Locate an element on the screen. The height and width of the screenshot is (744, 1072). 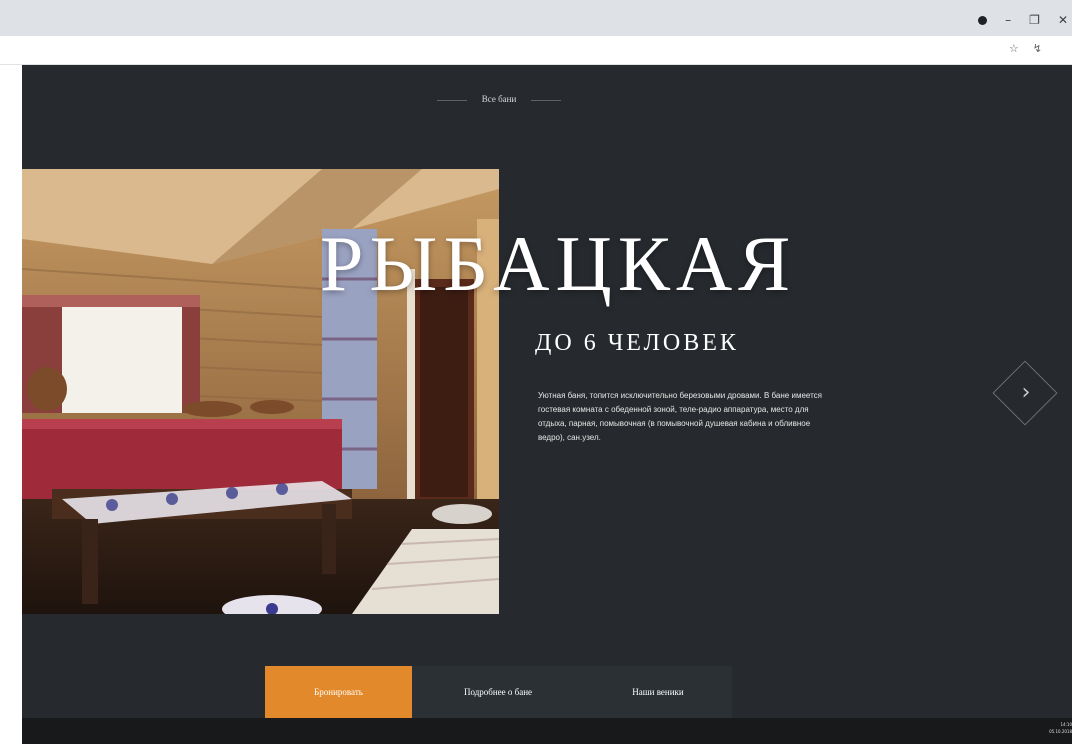
brooms-button-label: Наши веники is located at coordinates (658, 692).